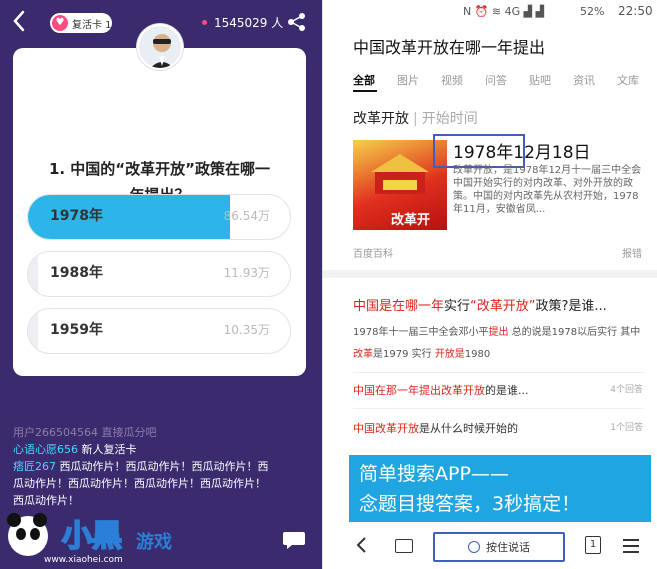  I want to click on bottom-toolbar: 按住说话 1, so click(490, 547).